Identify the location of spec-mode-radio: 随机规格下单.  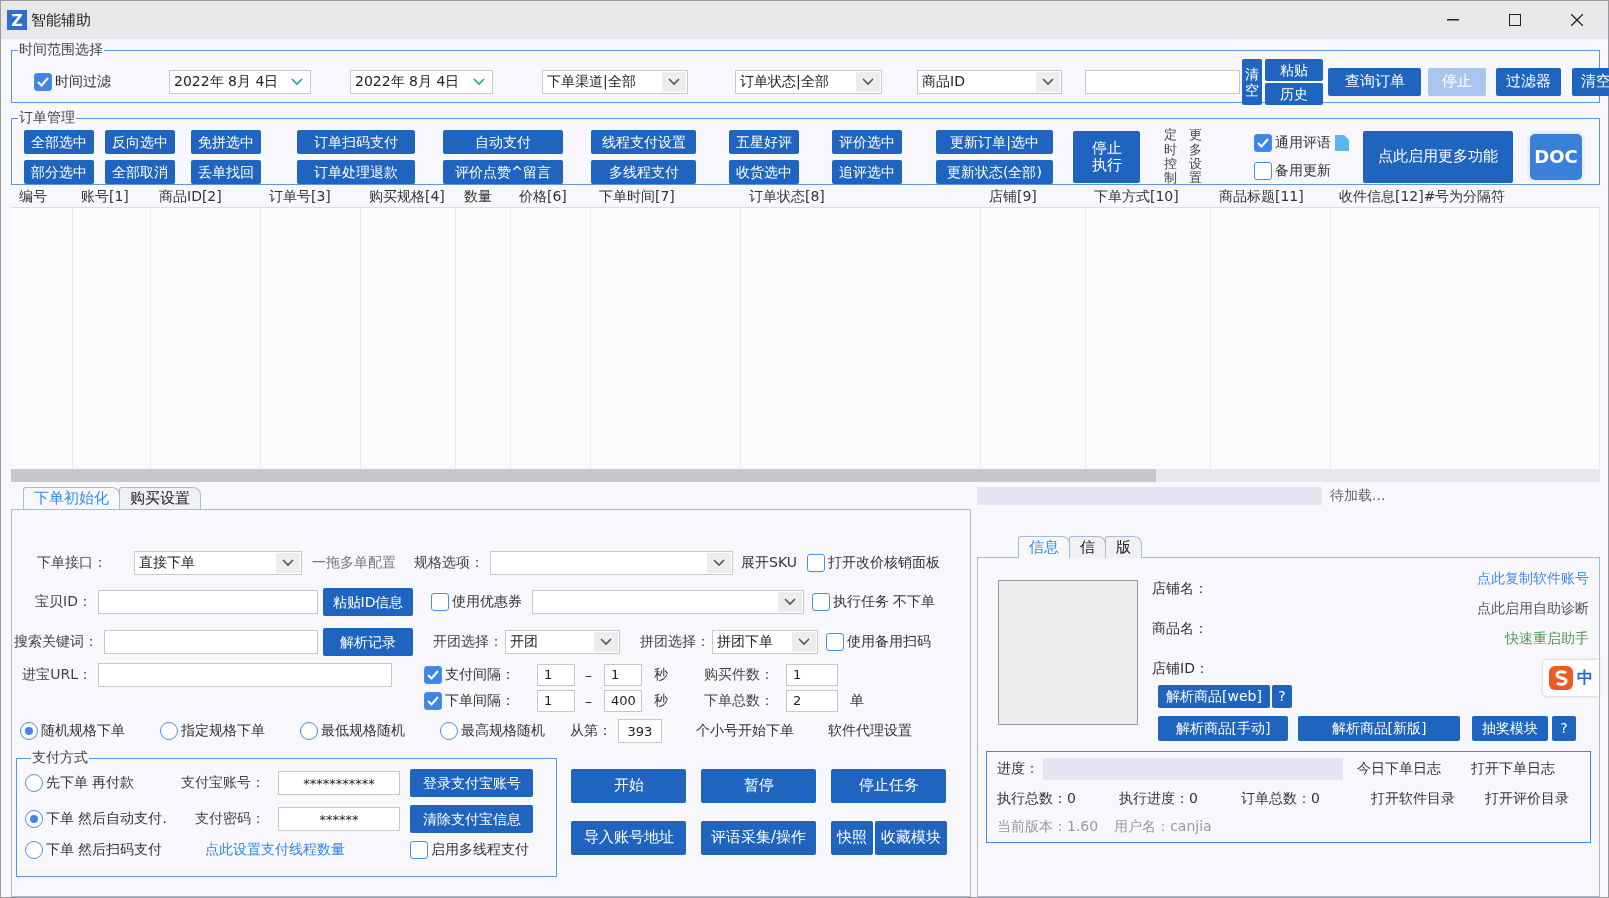
(90, 731).